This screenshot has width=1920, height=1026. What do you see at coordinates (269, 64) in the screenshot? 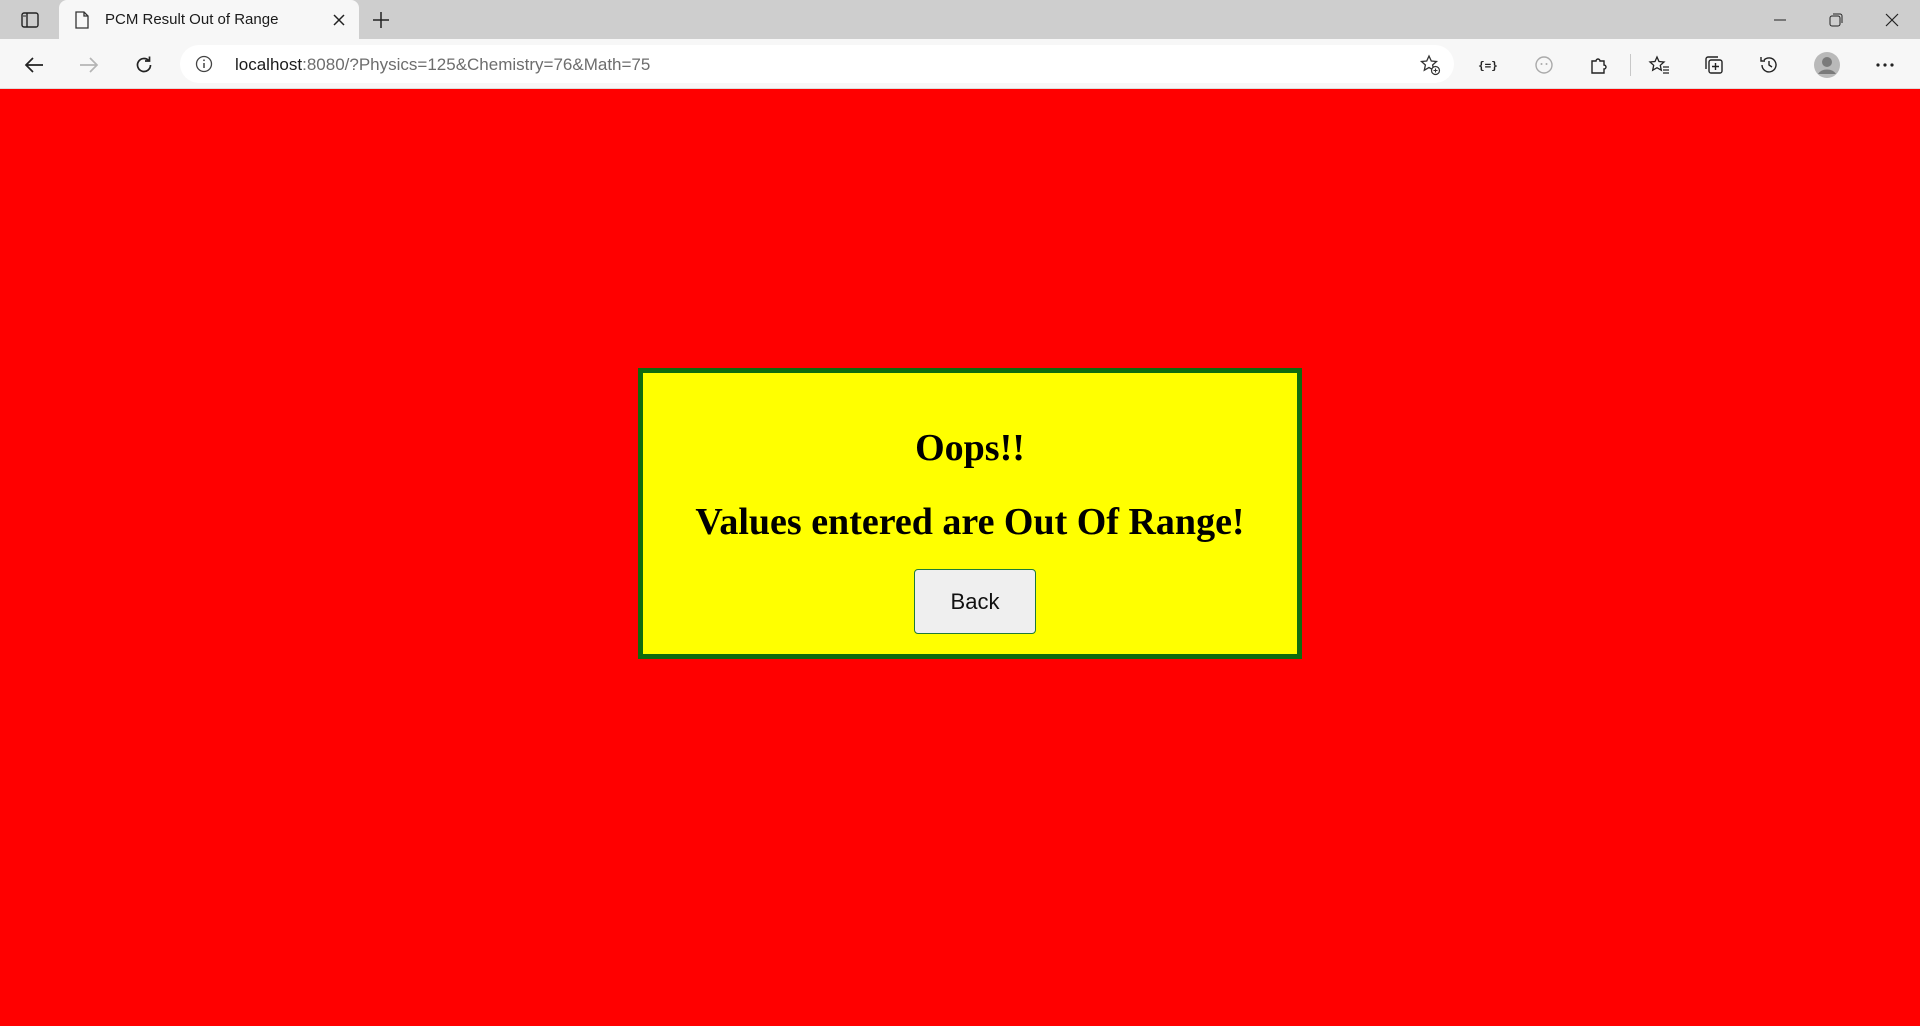
I see `url-host: localhost` at bounding box center [269, 64].